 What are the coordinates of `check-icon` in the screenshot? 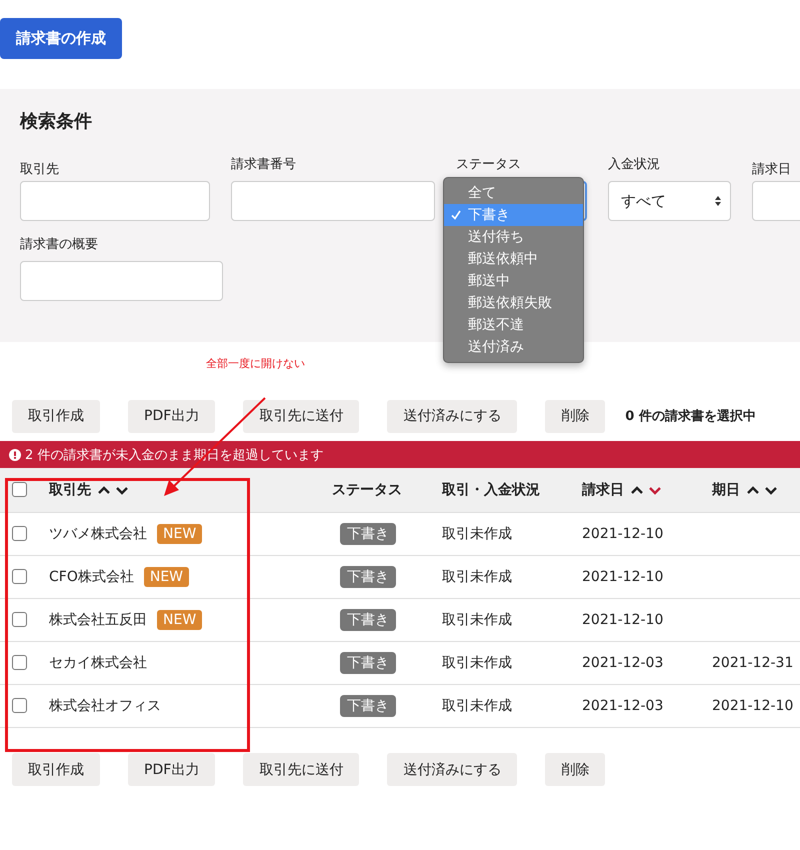 It's located at (456, 215).